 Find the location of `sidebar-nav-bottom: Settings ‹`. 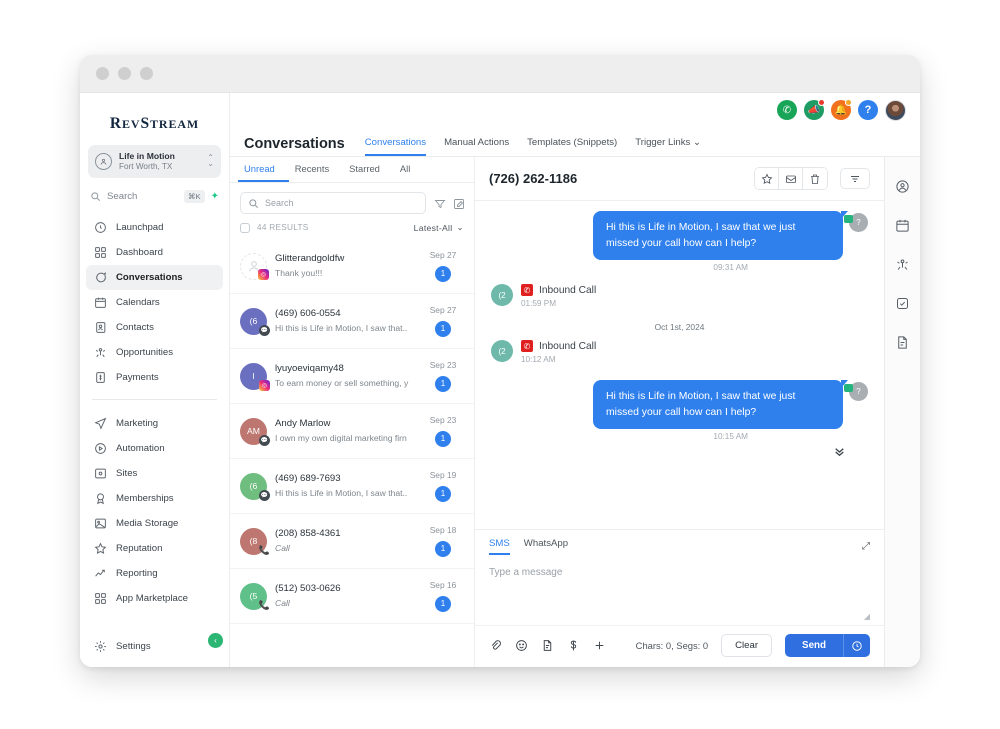

sidebar-nav-bottom: Settings ‹ is located at coordinates (154, 649).